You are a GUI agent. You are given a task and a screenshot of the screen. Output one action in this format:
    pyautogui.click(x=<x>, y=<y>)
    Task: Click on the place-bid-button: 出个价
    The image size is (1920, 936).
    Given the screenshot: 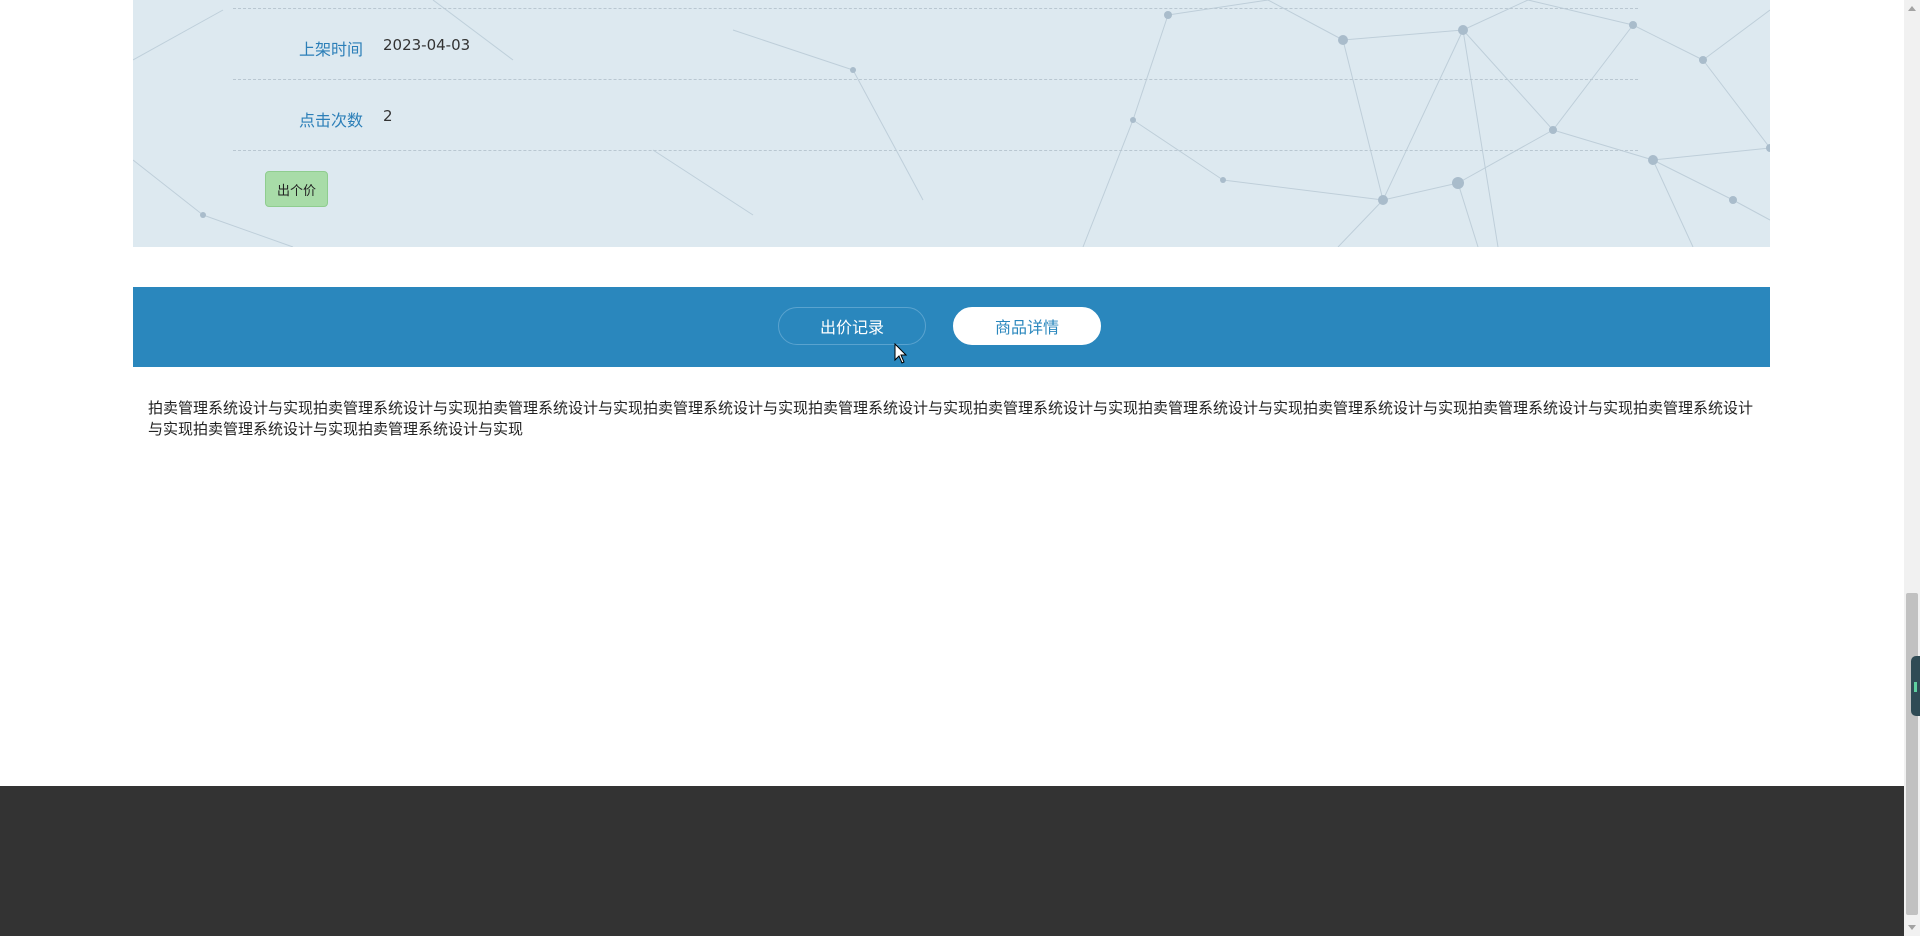 What is the action you would take?
    pyautogui.click(x=296, y=189)
    